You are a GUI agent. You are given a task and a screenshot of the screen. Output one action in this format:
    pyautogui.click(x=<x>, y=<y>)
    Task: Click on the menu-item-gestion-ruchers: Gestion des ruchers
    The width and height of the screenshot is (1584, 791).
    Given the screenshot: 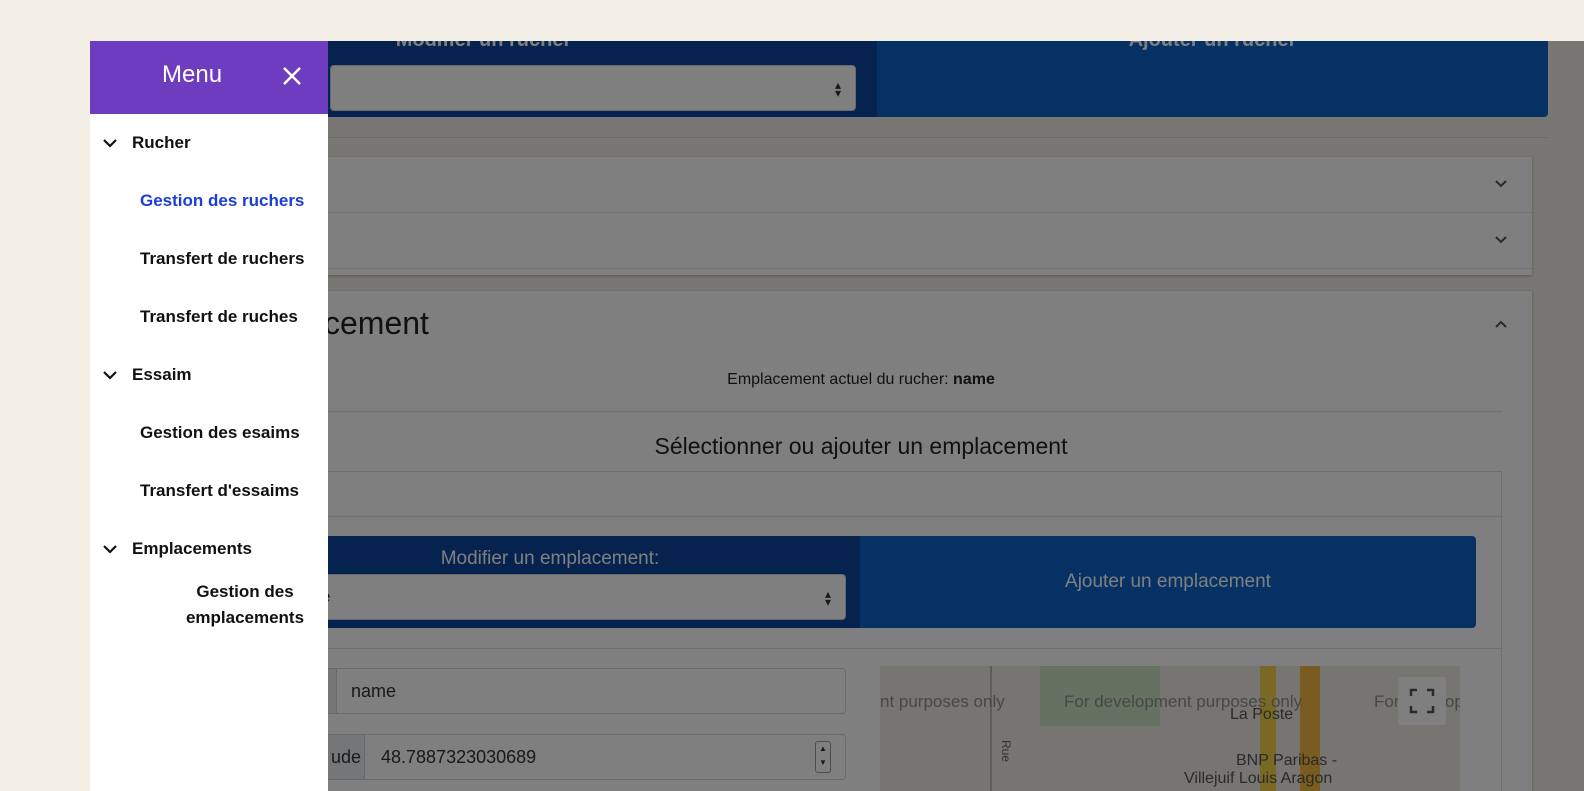 What is the action you would take?
    pyautogui.click(x=222, y=201)
    